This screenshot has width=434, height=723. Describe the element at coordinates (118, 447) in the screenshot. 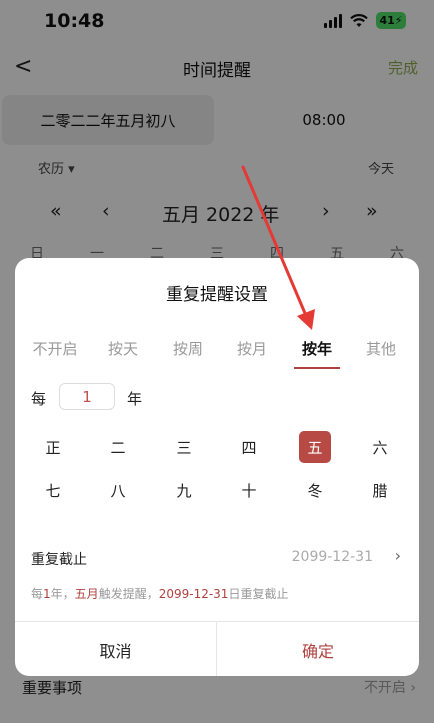

I see `month-option: 二` at that location.